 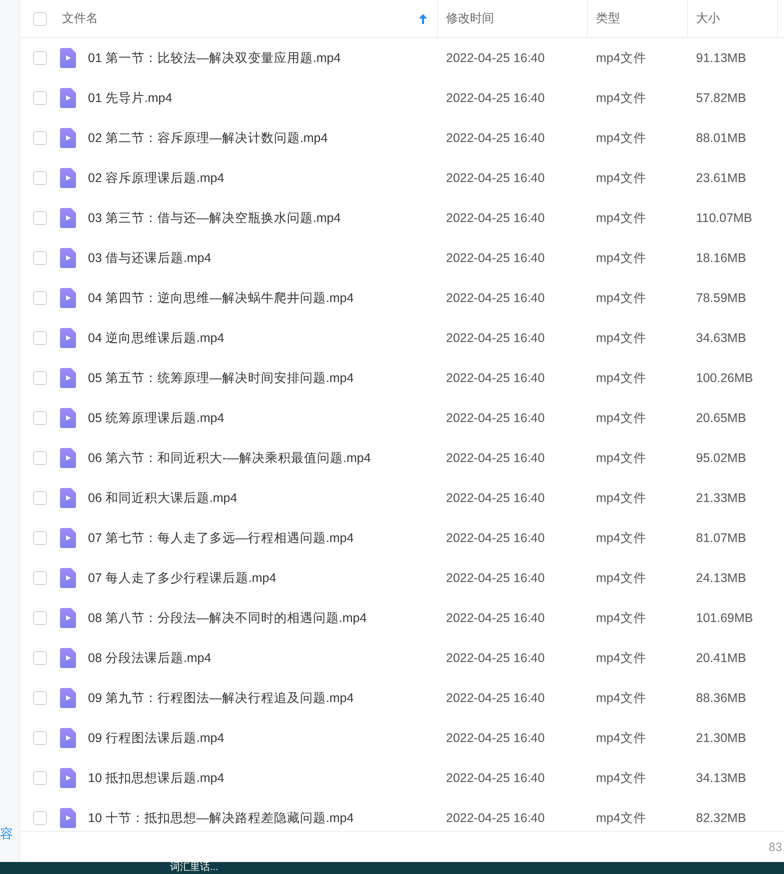 I want to click on file-size: 34.13MB, so click(x=721, y=778).